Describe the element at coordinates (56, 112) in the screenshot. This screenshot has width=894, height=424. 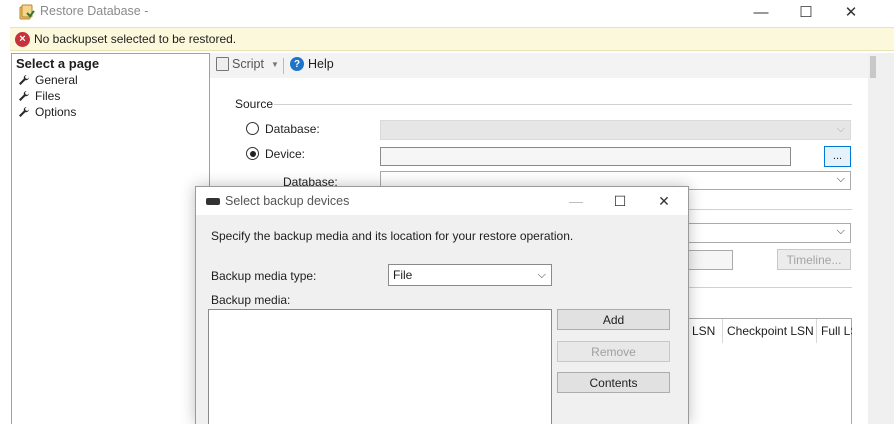
I see `page-item-label: Options` at that location.